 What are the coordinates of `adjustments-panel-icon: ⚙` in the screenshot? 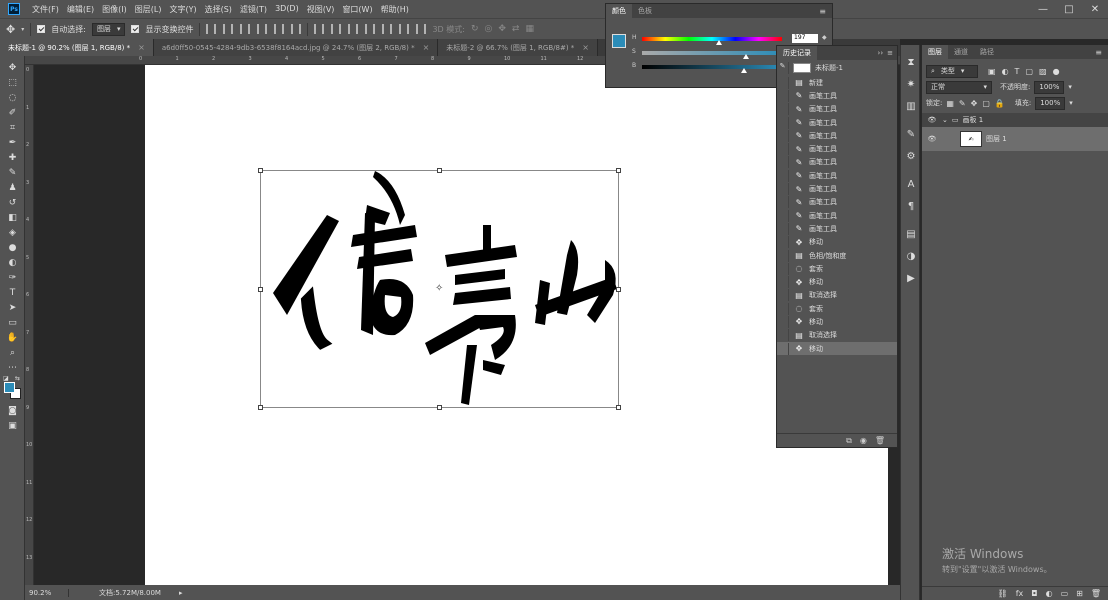 It's located at (911, 156).